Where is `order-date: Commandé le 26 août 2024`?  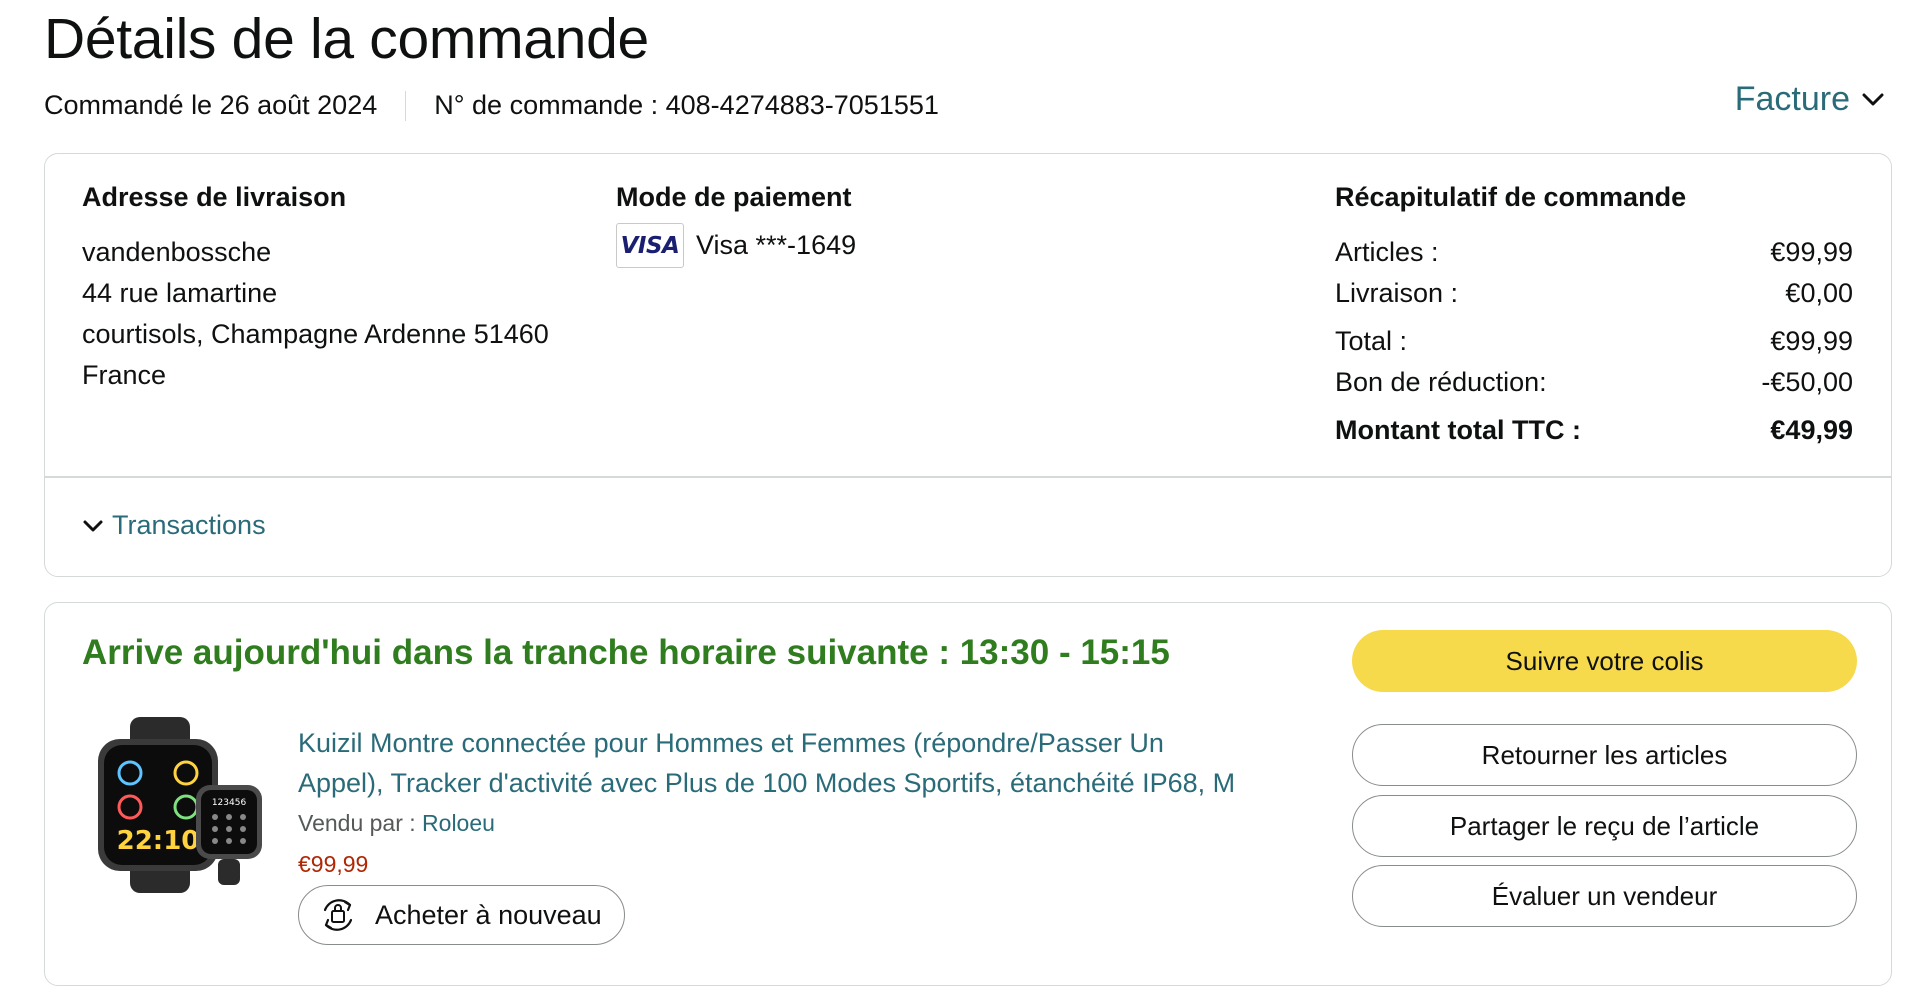
order-date: Commandé le 26 août 2024 is located at coordinates (211, 105).